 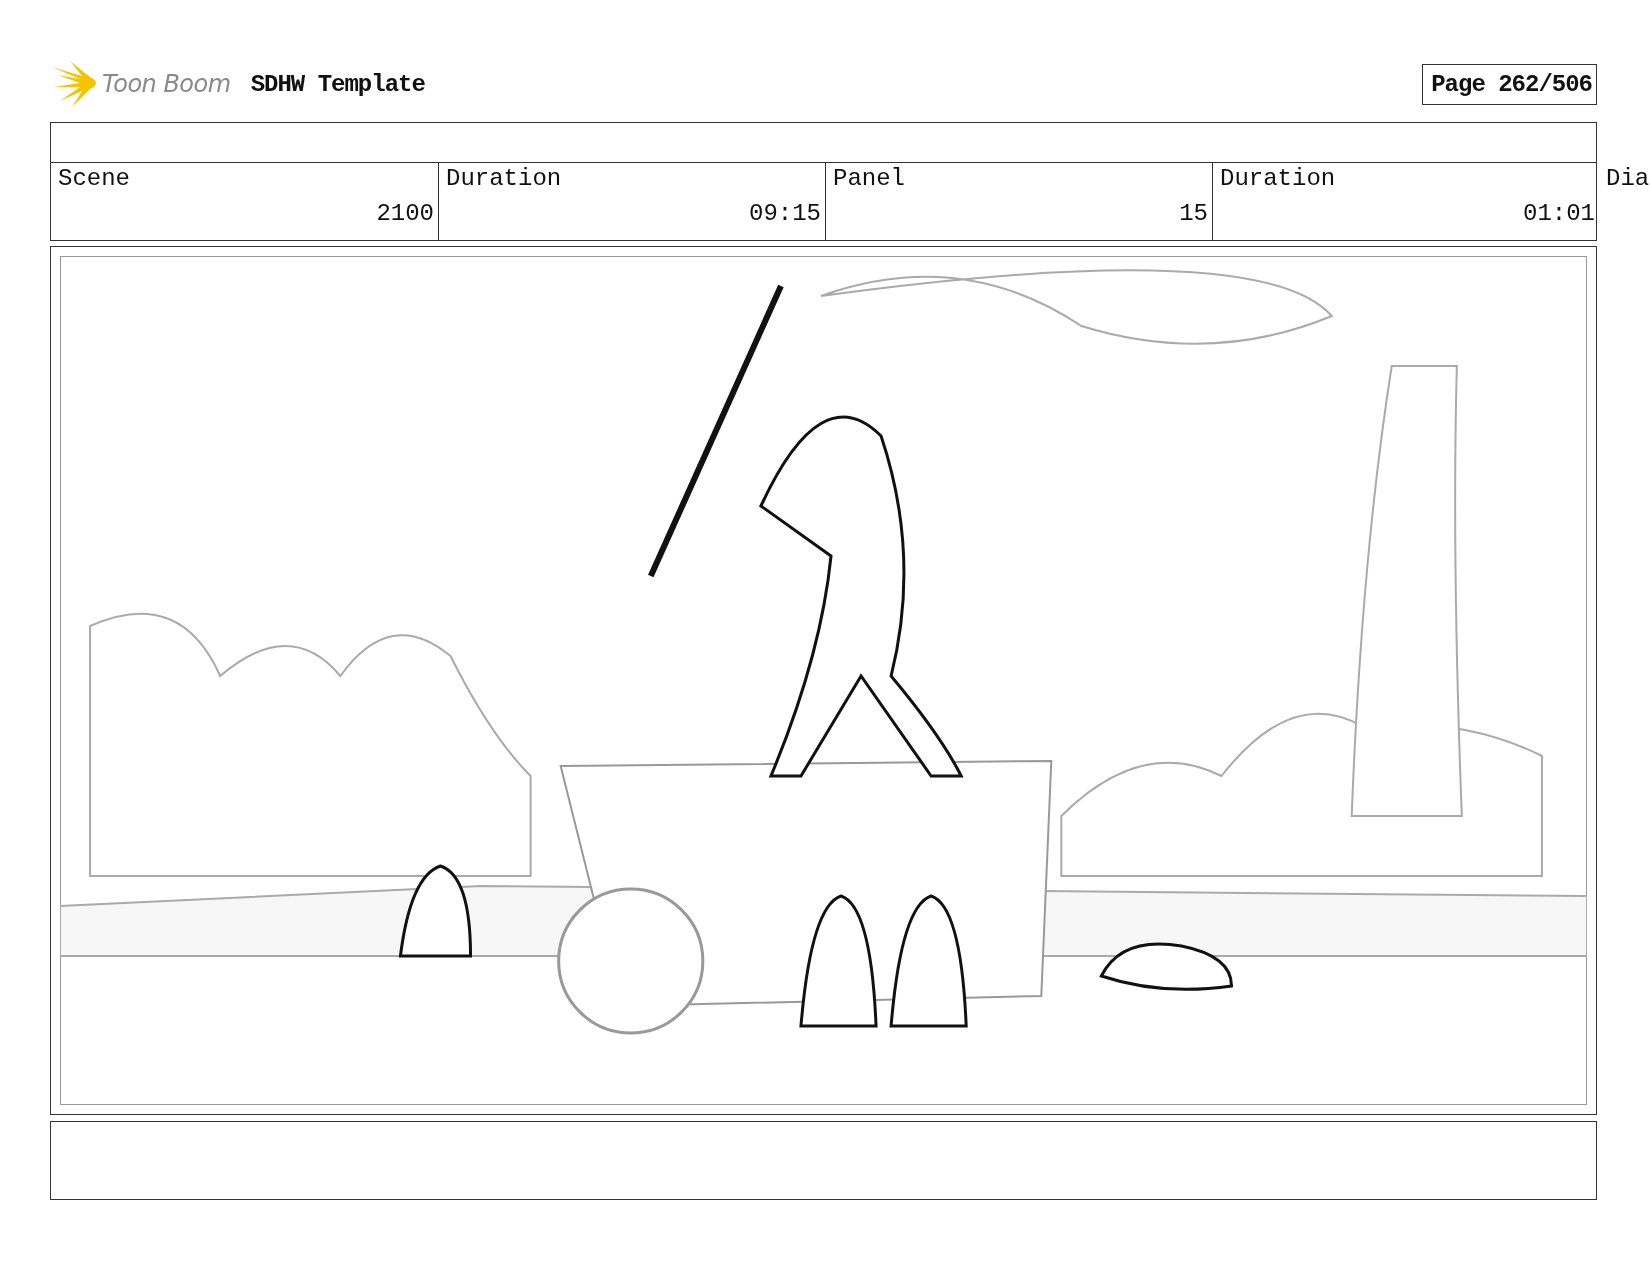 What do you see at coordinates (166, 84) in the screenshot?
I see `logo-text: Toon Boom` at bounding box center [166, 84].